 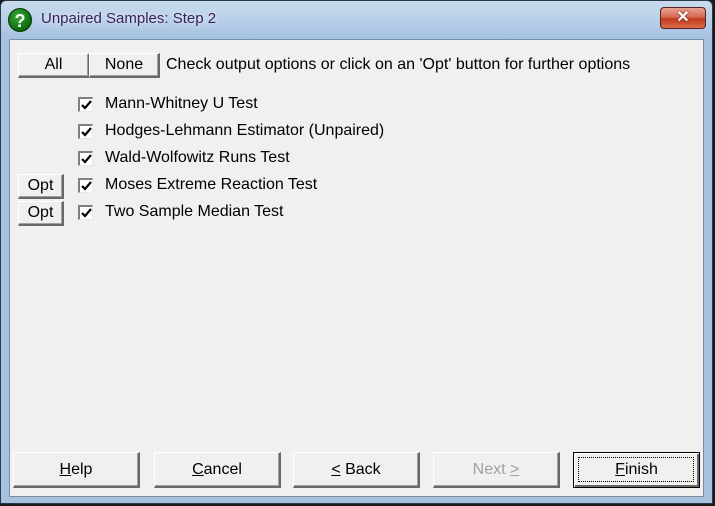 I want to click on select-all-button: All, so click(x=54, y=65).